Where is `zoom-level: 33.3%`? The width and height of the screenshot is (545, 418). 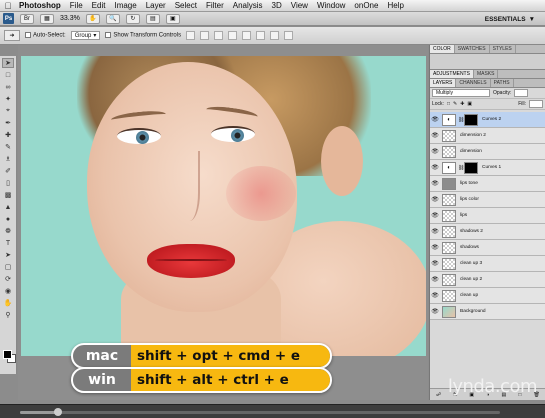 zoom-level: 33.3% is located at coordinates (70, 18).